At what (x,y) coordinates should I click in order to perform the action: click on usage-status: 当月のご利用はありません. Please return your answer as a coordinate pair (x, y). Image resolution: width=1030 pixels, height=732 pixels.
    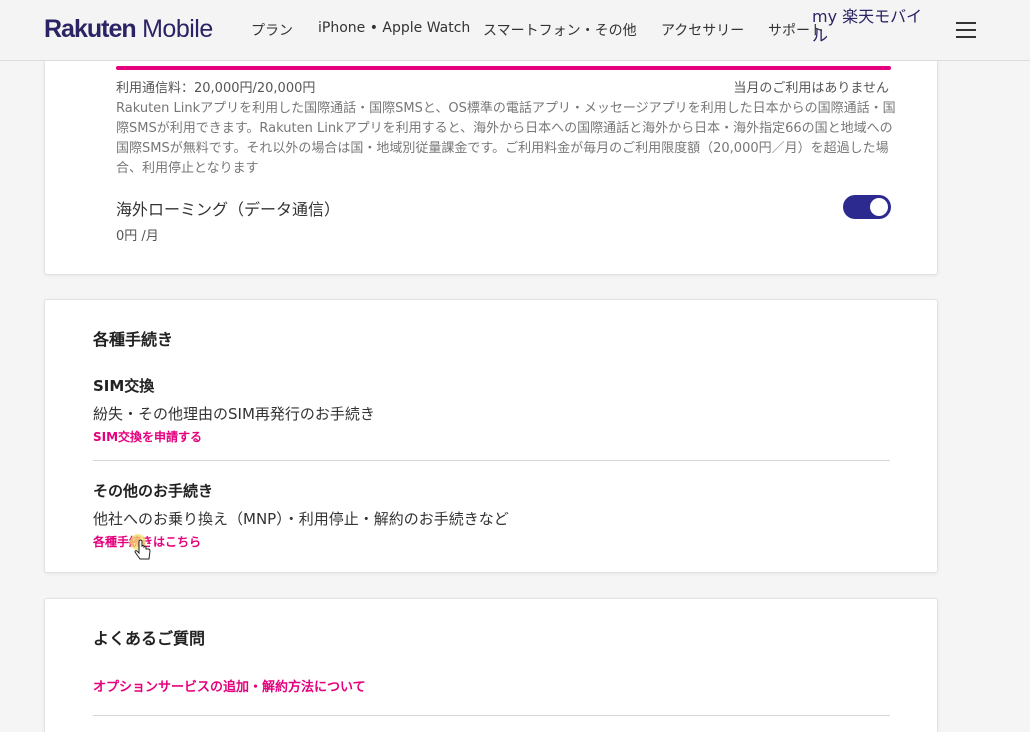
    Looking at the image, I should click on (811, 88).